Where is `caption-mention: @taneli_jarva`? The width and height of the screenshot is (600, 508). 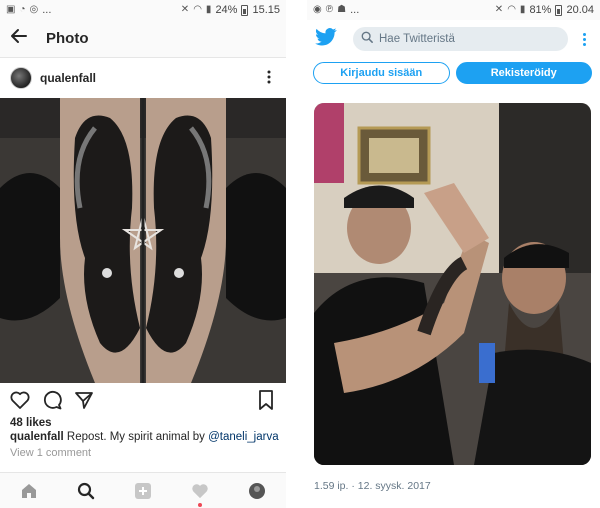
caption-mention: @taneli_jarva is located at coordinates (243, 437).